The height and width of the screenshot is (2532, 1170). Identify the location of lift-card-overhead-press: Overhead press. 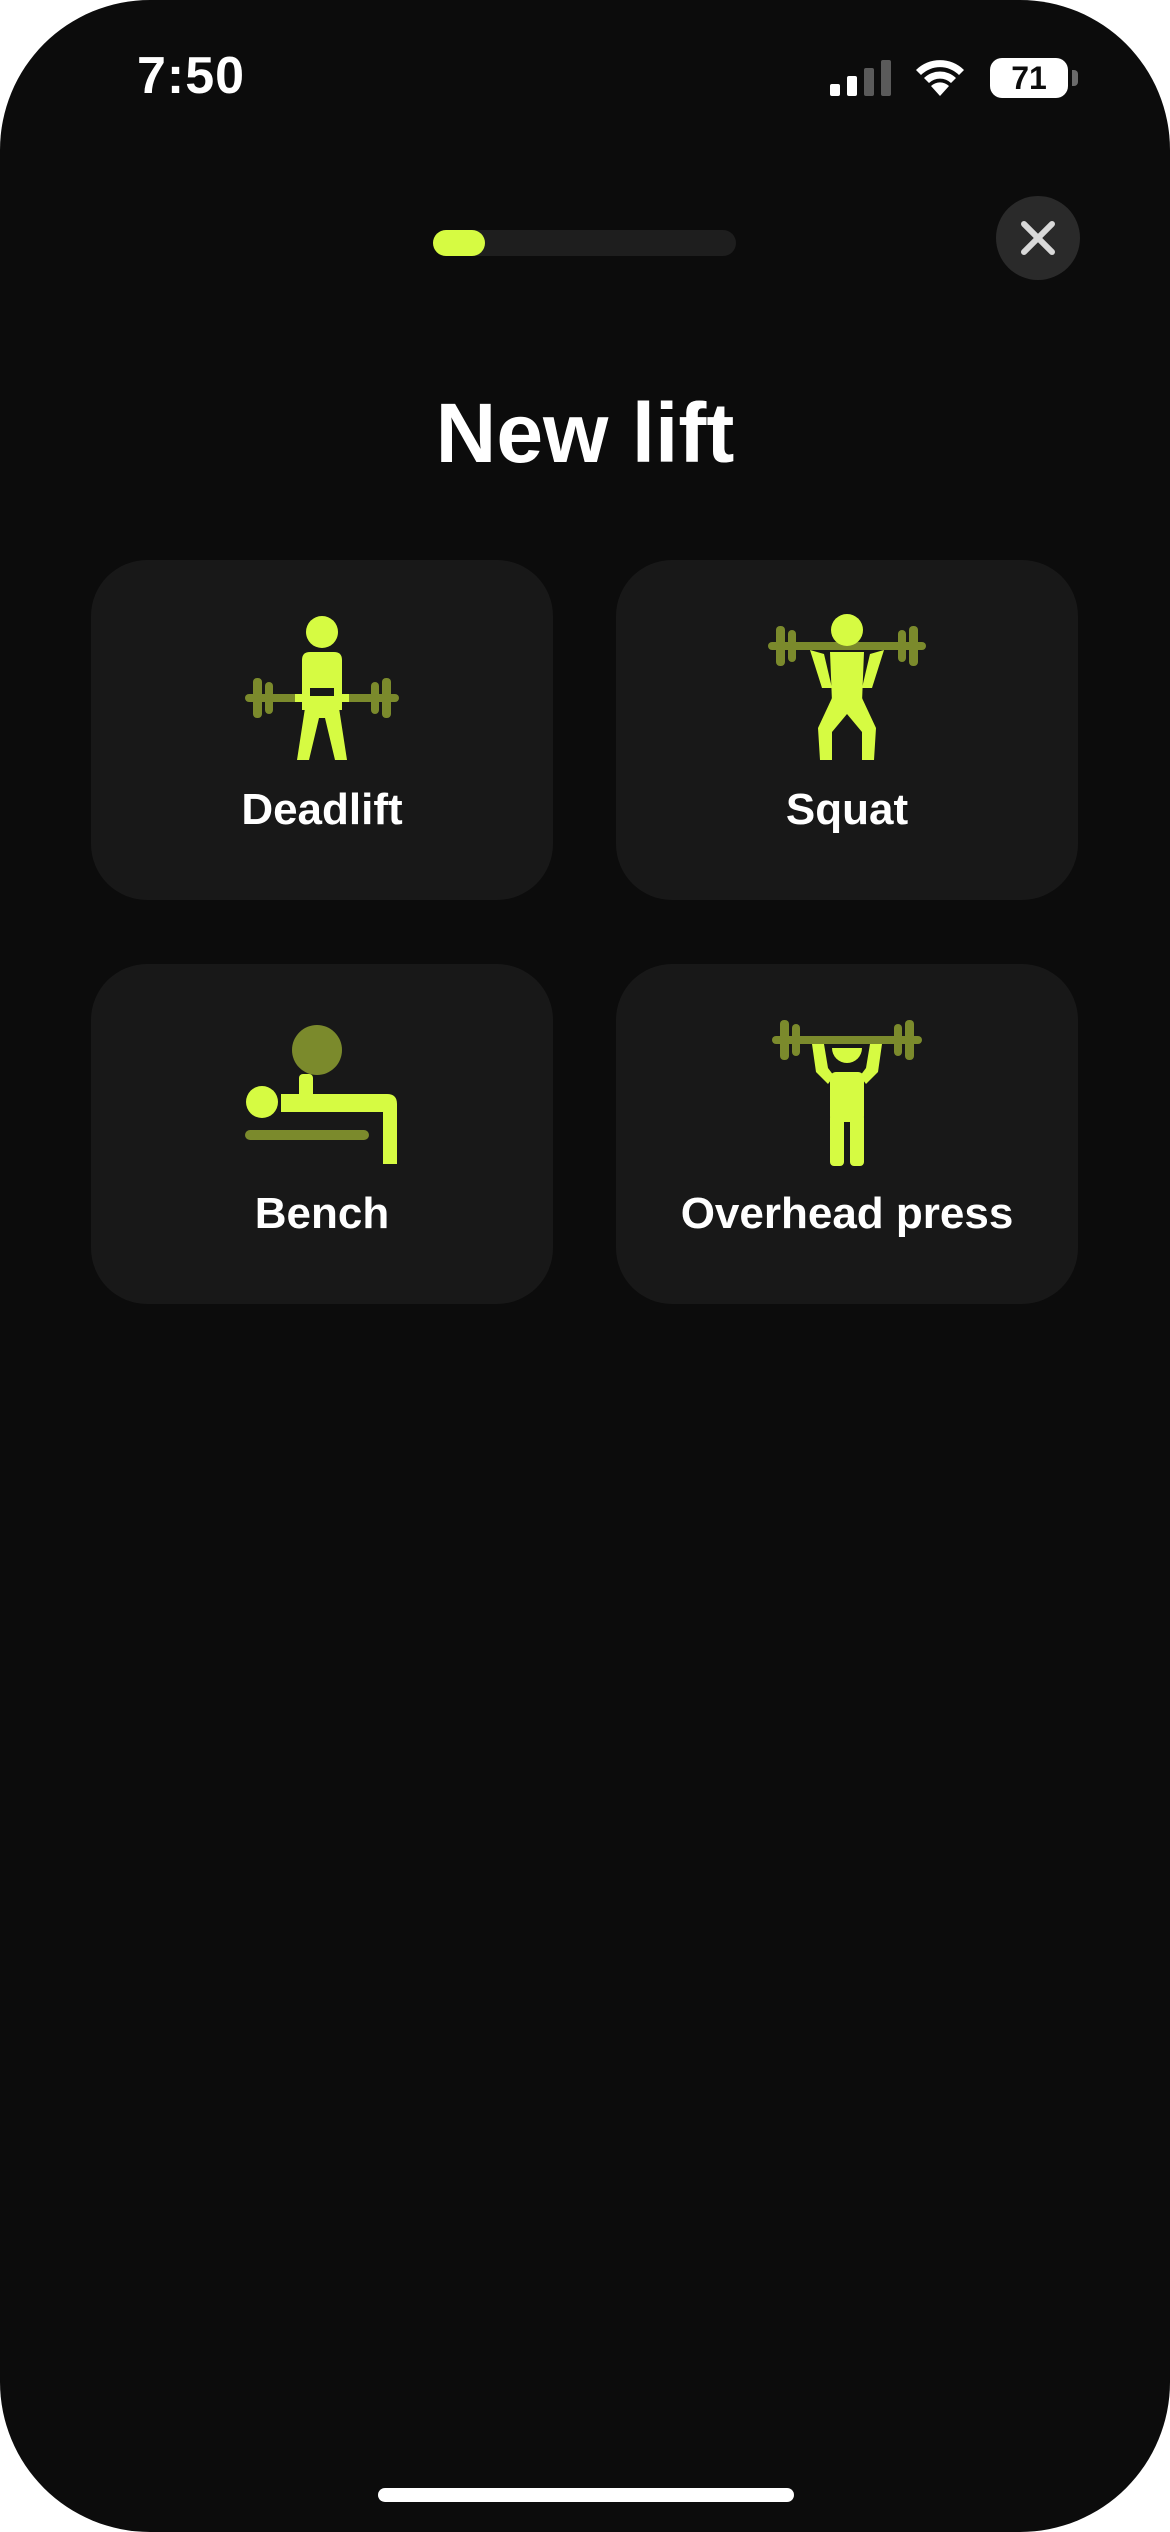
(847, 1134).